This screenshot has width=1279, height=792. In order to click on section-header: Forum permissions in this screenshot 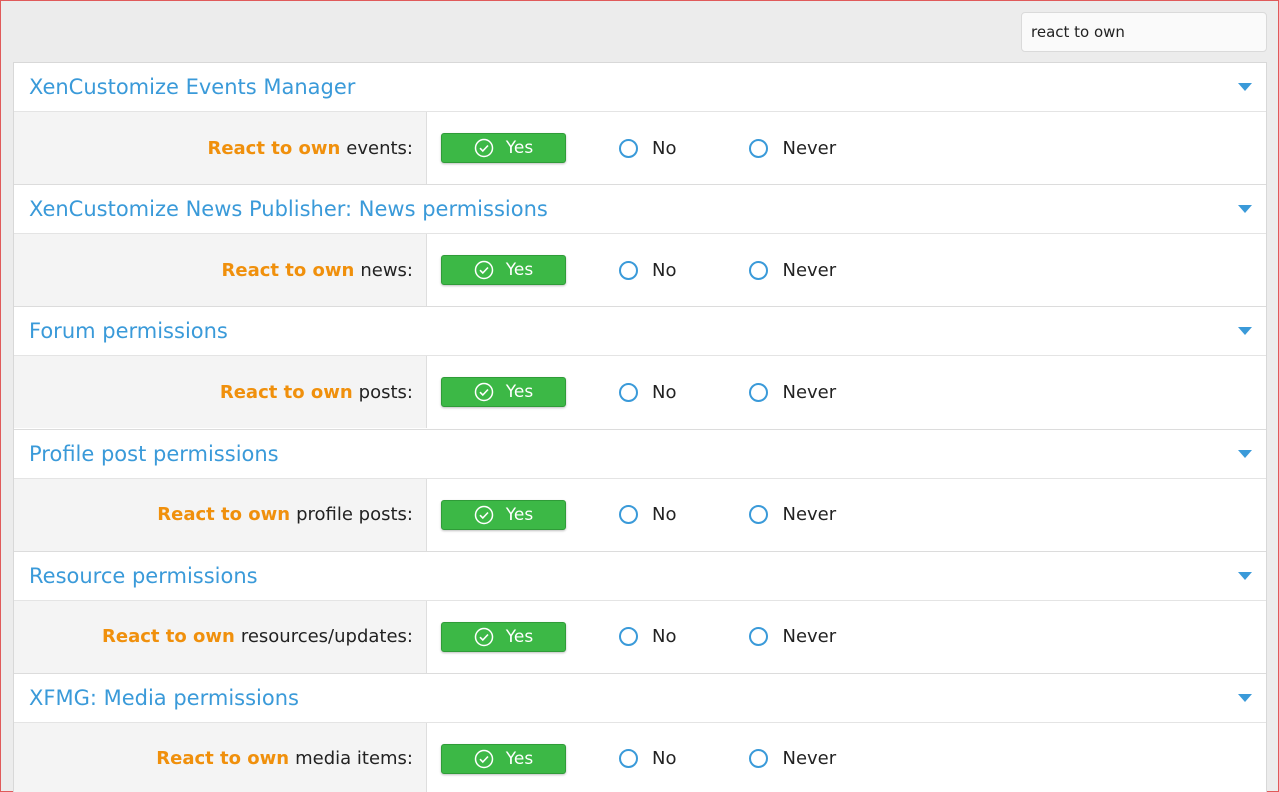, I will do `click(640, 332)`.